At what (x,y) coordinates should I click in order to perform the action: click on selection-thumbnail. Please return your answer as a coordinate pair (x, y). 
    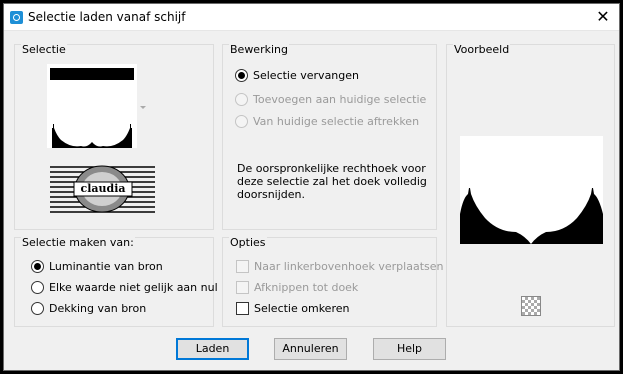
    Looking at the image, I should click on (92, 106).